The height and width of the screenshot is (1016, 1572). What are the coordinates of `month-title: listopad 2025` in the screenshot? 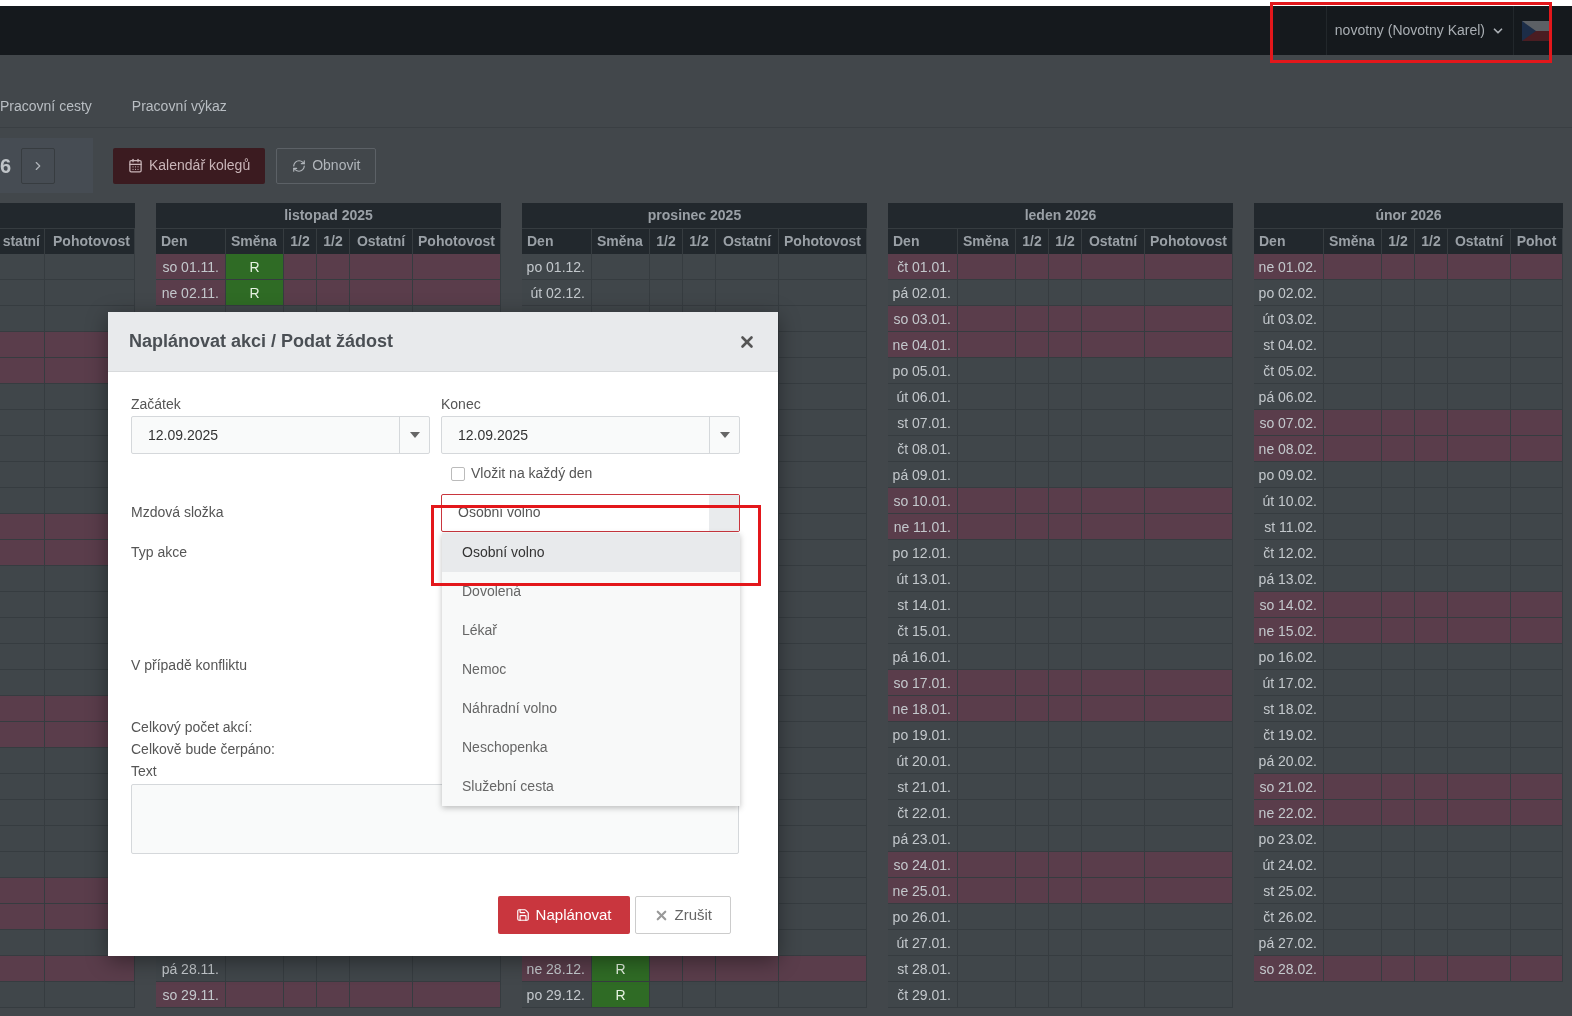 It's located at (328, 215).